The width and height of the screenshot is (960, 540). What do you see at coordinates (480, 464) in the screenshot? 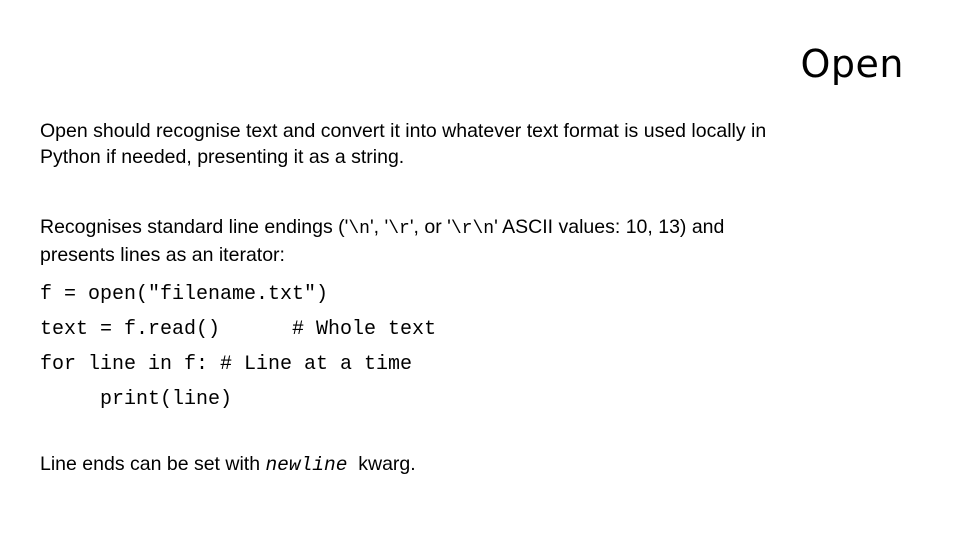
I see `paragraph-newline-kwarg: Line ends can be set with newline kwarg.` at bounding box center [480, 464].